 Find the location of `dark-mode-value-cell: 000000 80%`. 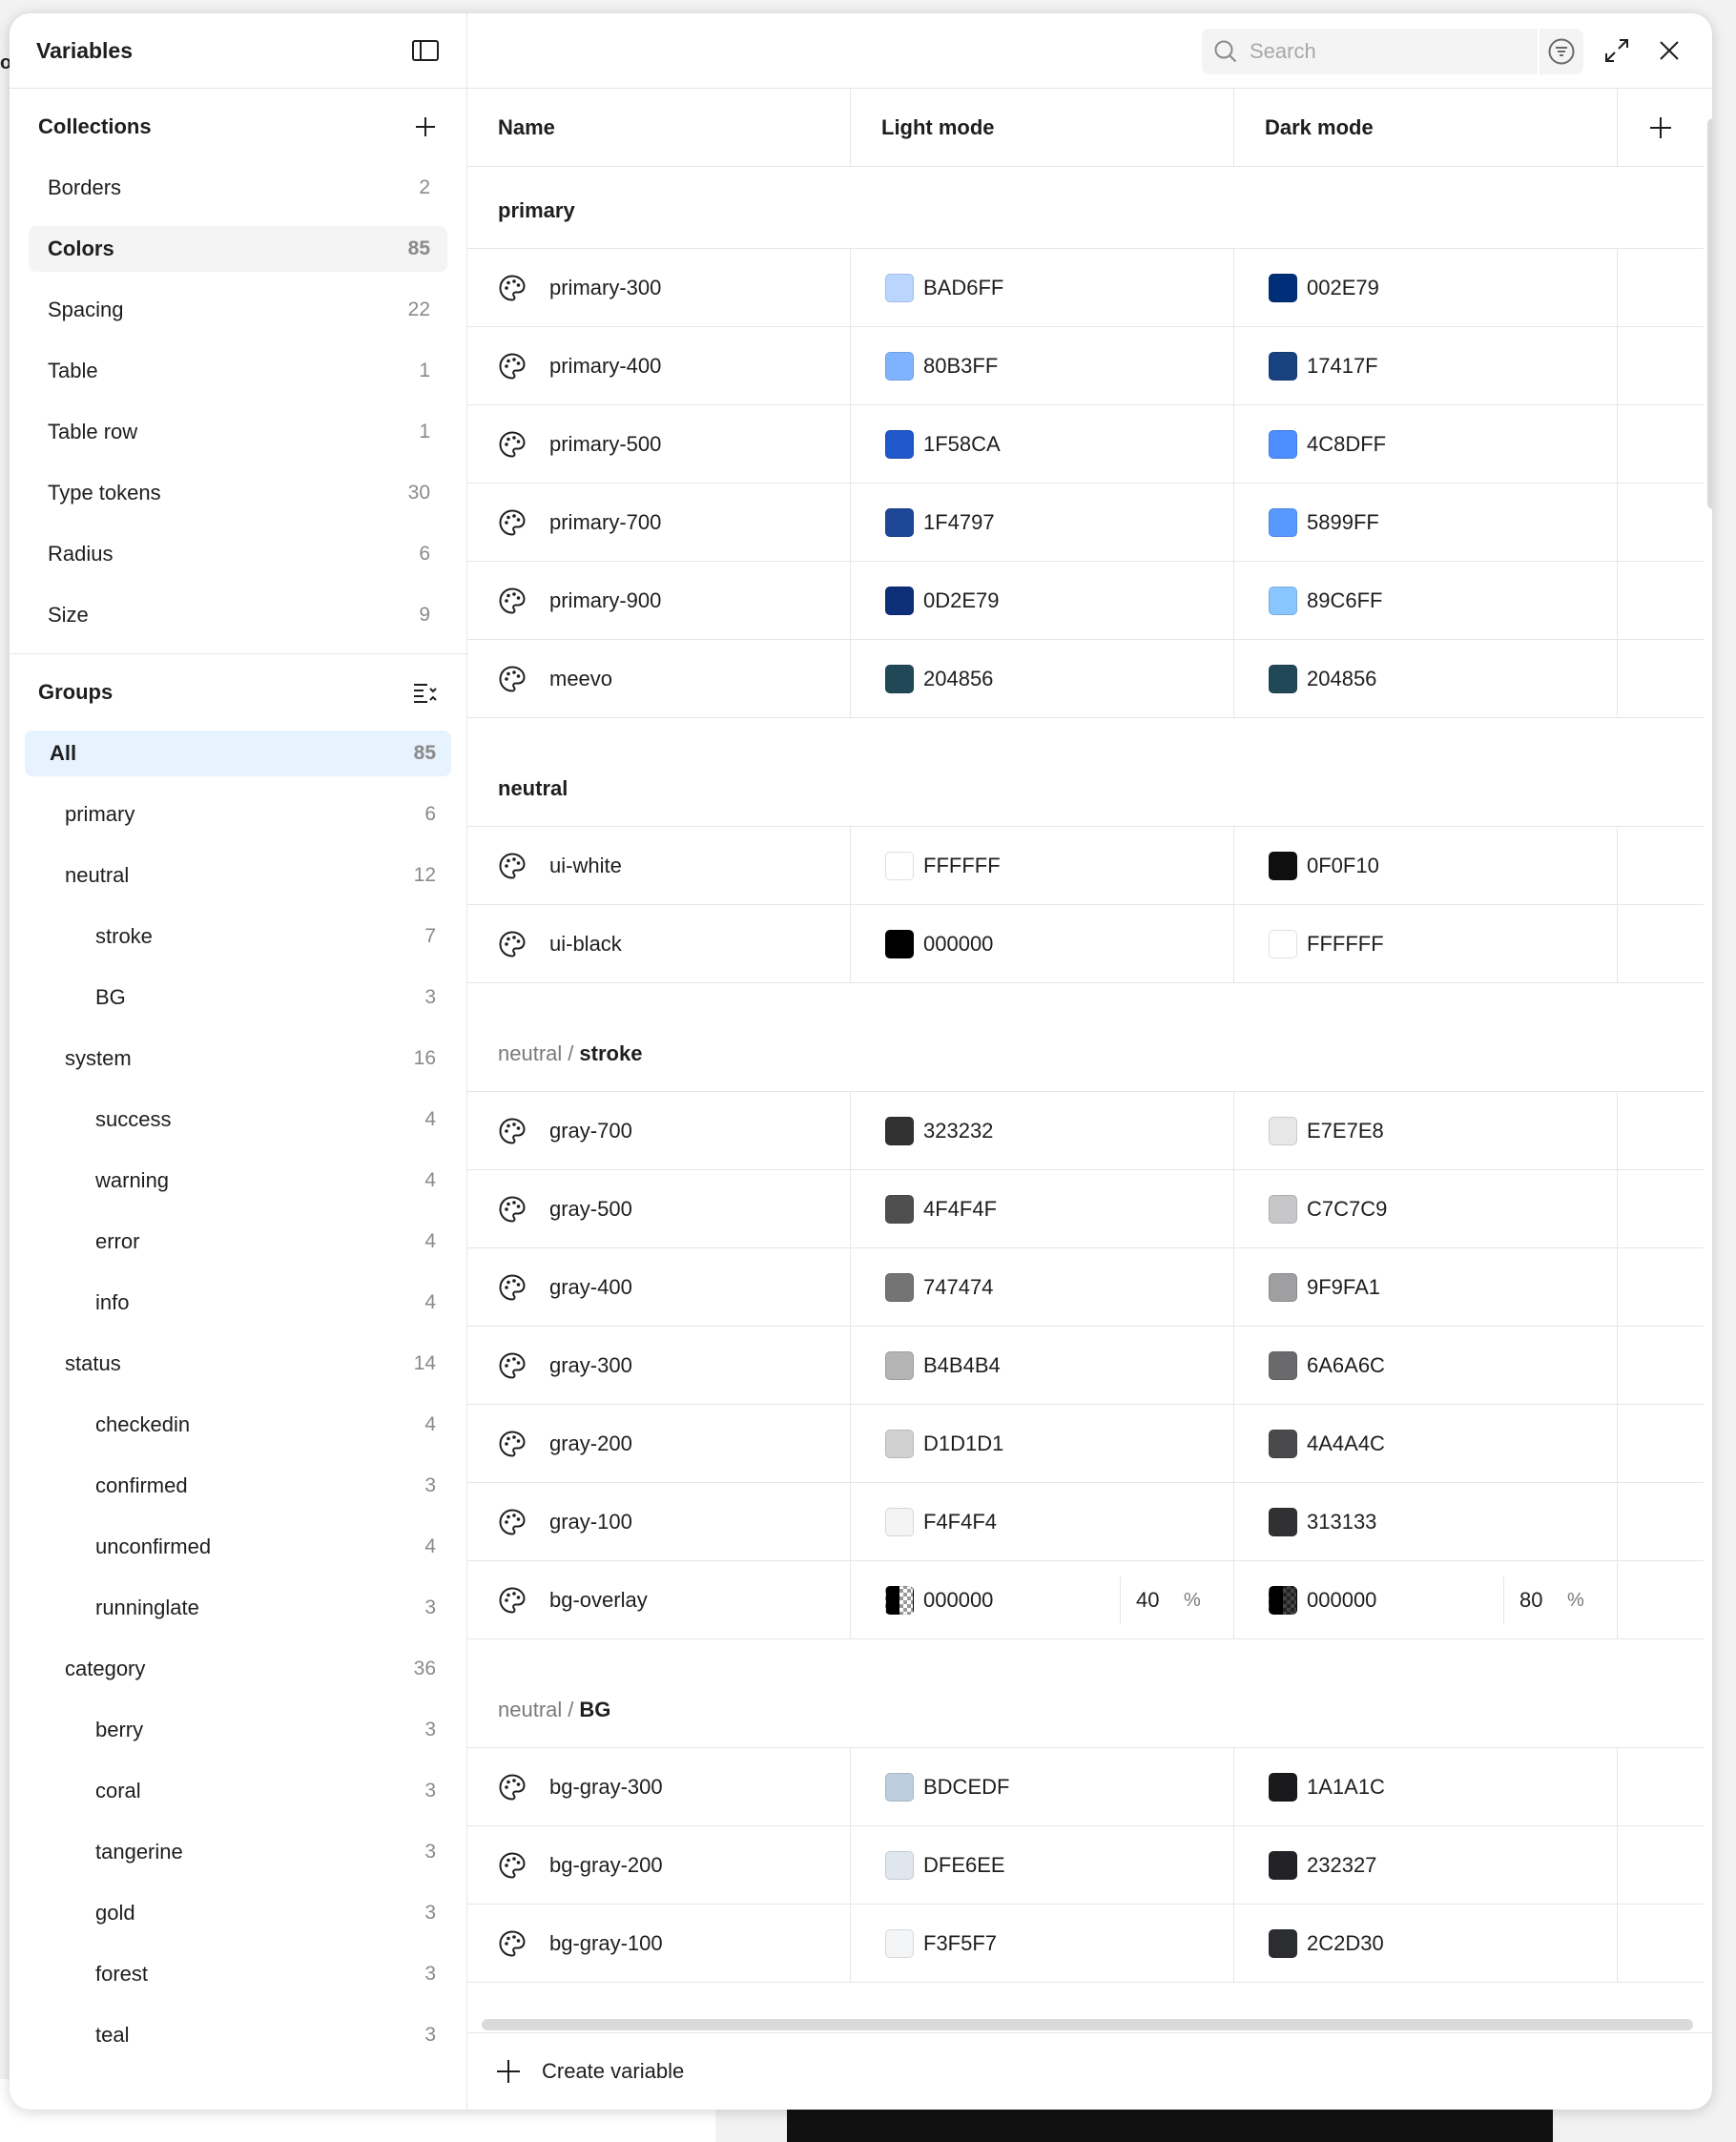

dark-mode-value-cell: 000000 80% is located at coordinates (1426, 1599).